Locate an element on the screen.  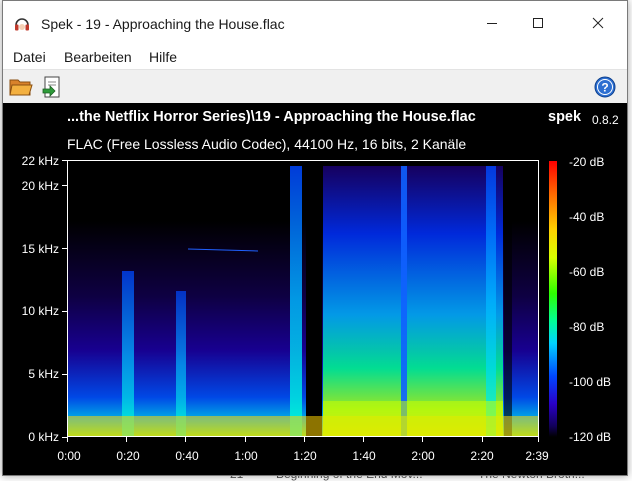
db-label: -100 dB is located at coordinates (590, 382).